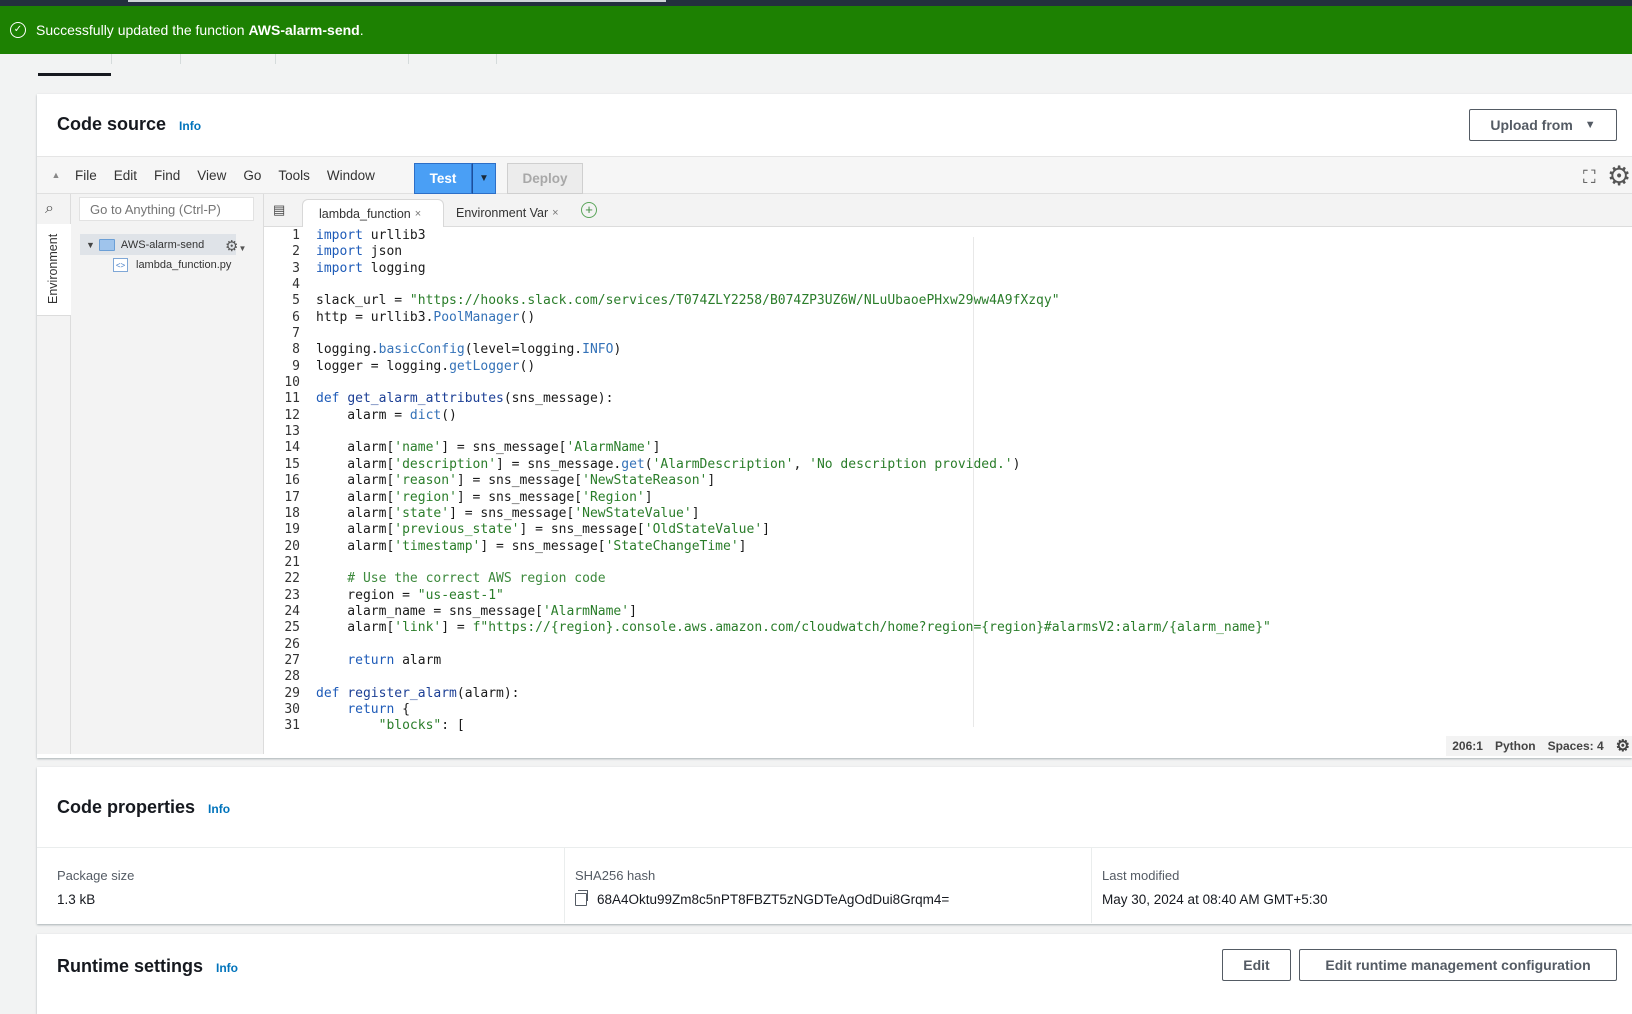 The height and width of the screenshot is (1014, 1632). What do you see at coordinates (374, 661) in the screenshot?
I see `line-text: return alarm` at bounding box center [374, 661].